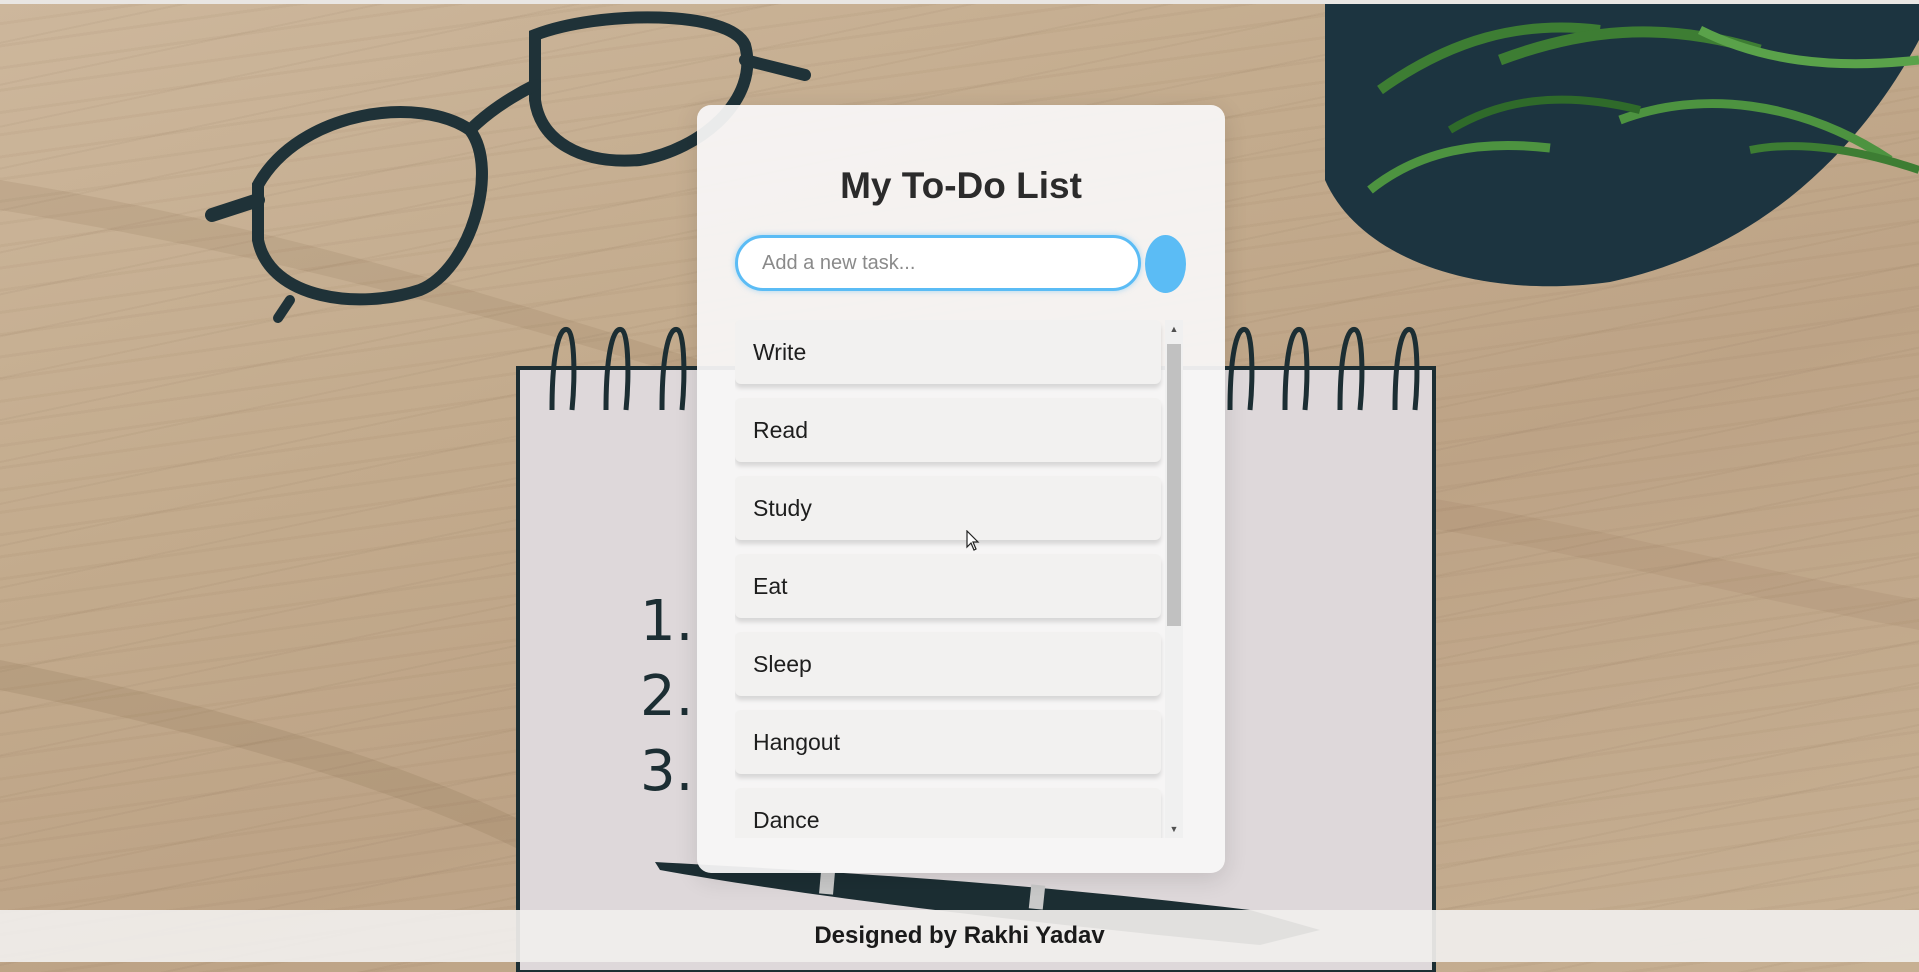 The image size is (1919, 972). Describe the element at coordinates (1165, 264) in the screenshot. I see `add-task-button` at that location.